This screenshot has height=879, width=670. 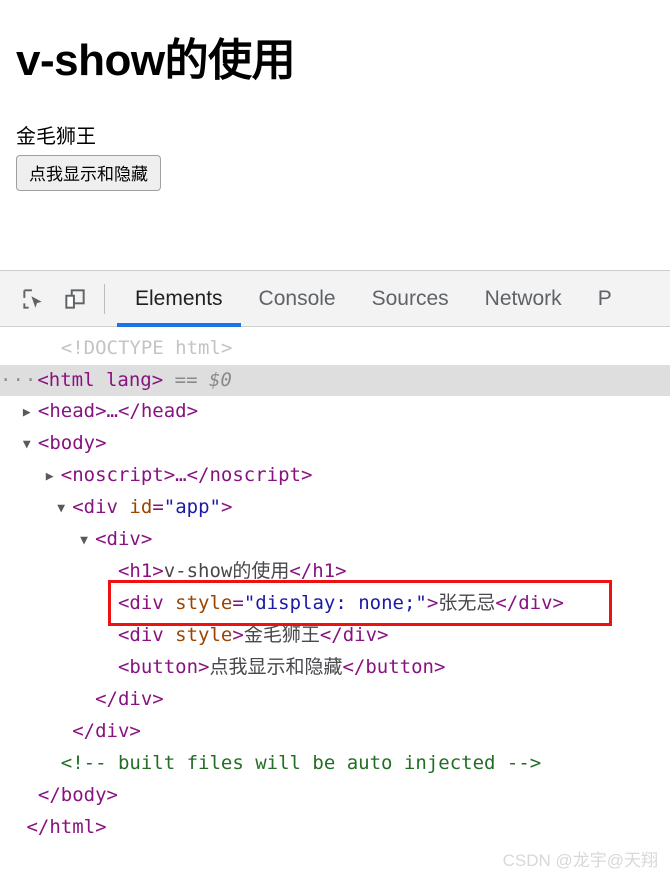 I want to click on dom-row-h1: ▶<h1>v-show的使用</h1>, so click(x=335, y=572).